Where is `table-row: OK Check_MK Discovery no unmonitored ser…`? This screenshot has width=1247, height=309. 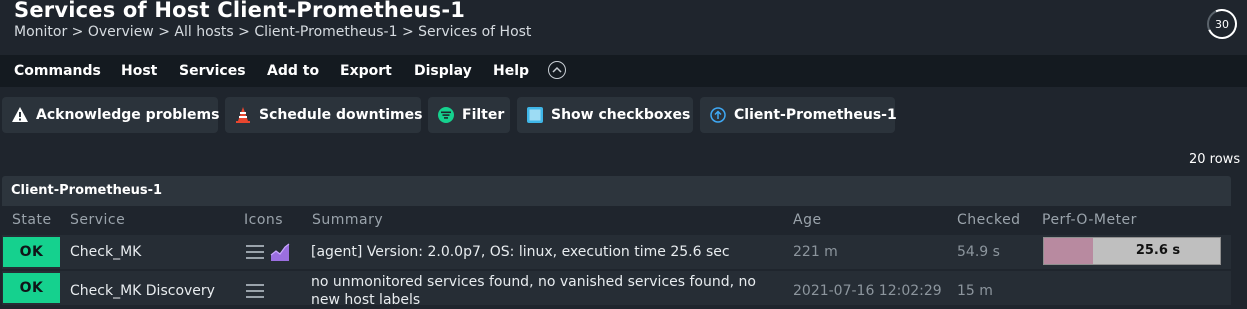 table-row: OK Check_MK Discovery no unmonitored ser… is located at coordinates (616, 289).